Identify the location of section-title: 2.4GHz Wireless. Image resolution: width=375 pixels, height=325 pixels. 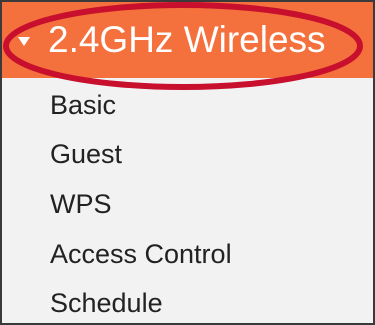
(187, 39).